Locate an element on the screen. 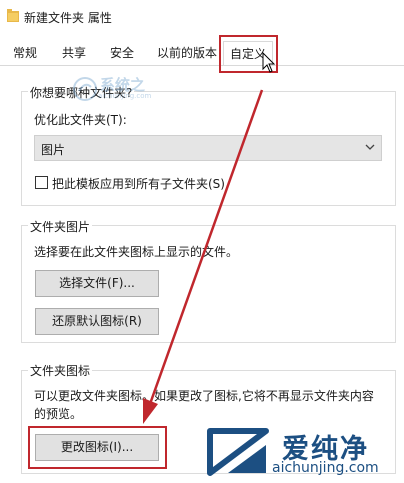 This screenshot has width=404, height=483. window-title: 新建文件夹 属性 is located at coordinates (68, 18).